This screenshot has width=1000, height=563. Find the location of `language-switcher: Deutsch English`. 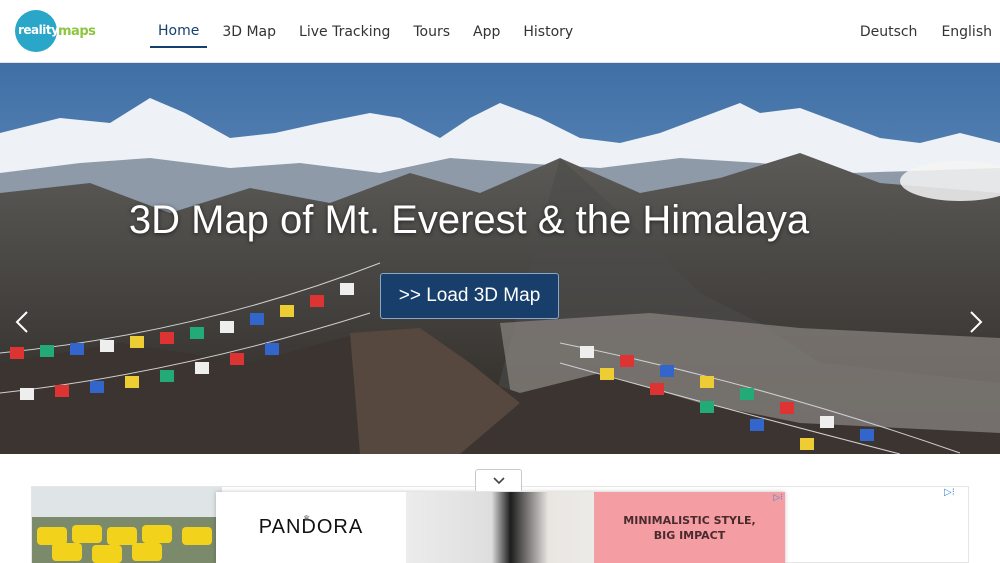

language-switcher: Deutsch English is located at coordinates (914, 31).